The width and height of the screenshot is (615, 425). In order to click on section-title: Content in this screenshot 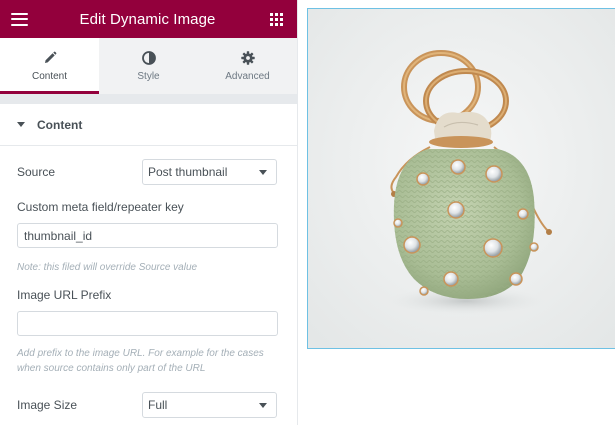, I will do `click(60, 124)`.